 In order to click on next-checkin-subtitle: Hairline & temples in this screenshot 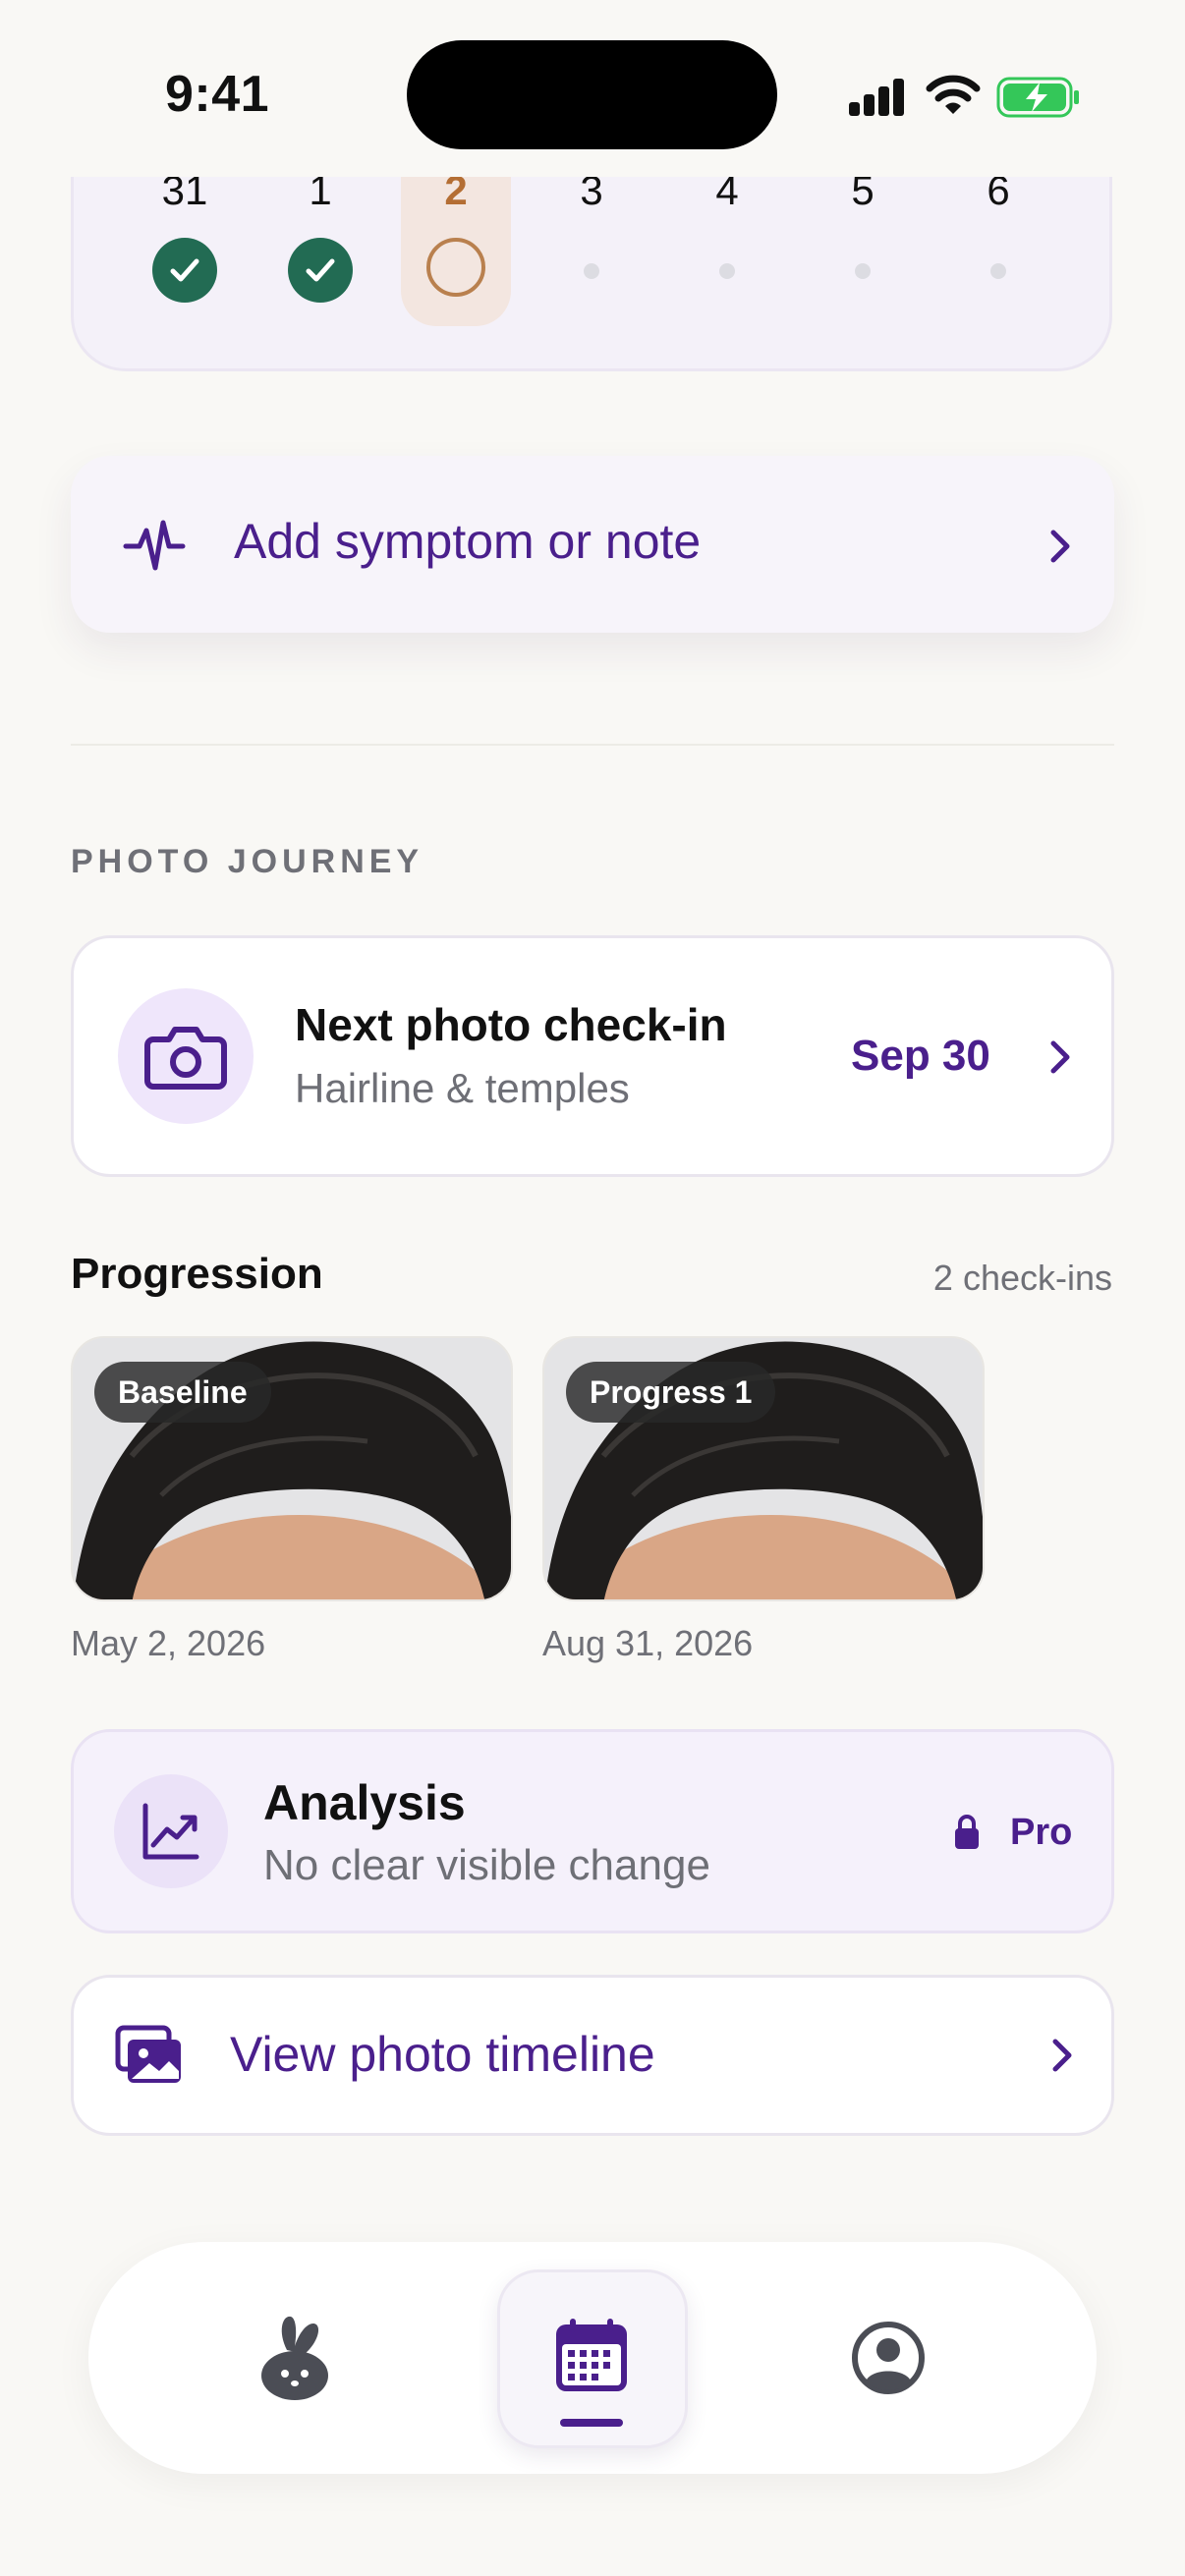, I will do `click(463, 1088)`.